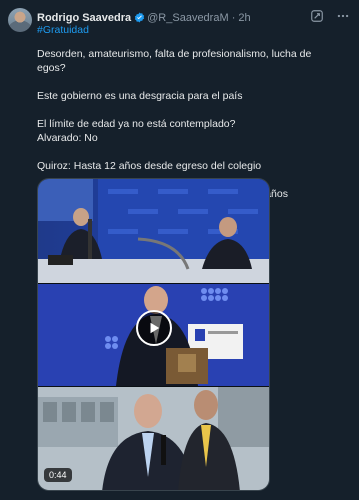 The width and height of the screenshot is (359, 500). What do you see at coordinates (153, 328) in the screenshot?
I see `play-icon` at bounding box center [153, 328].